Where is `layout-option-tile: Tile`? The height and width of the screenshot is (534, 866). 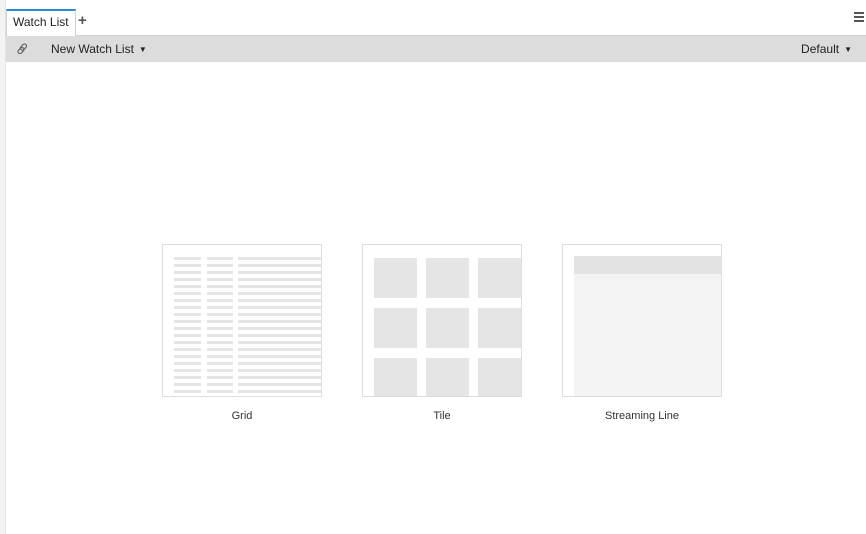 layout-option-tile: Tile is located at coordinates (442, 333).